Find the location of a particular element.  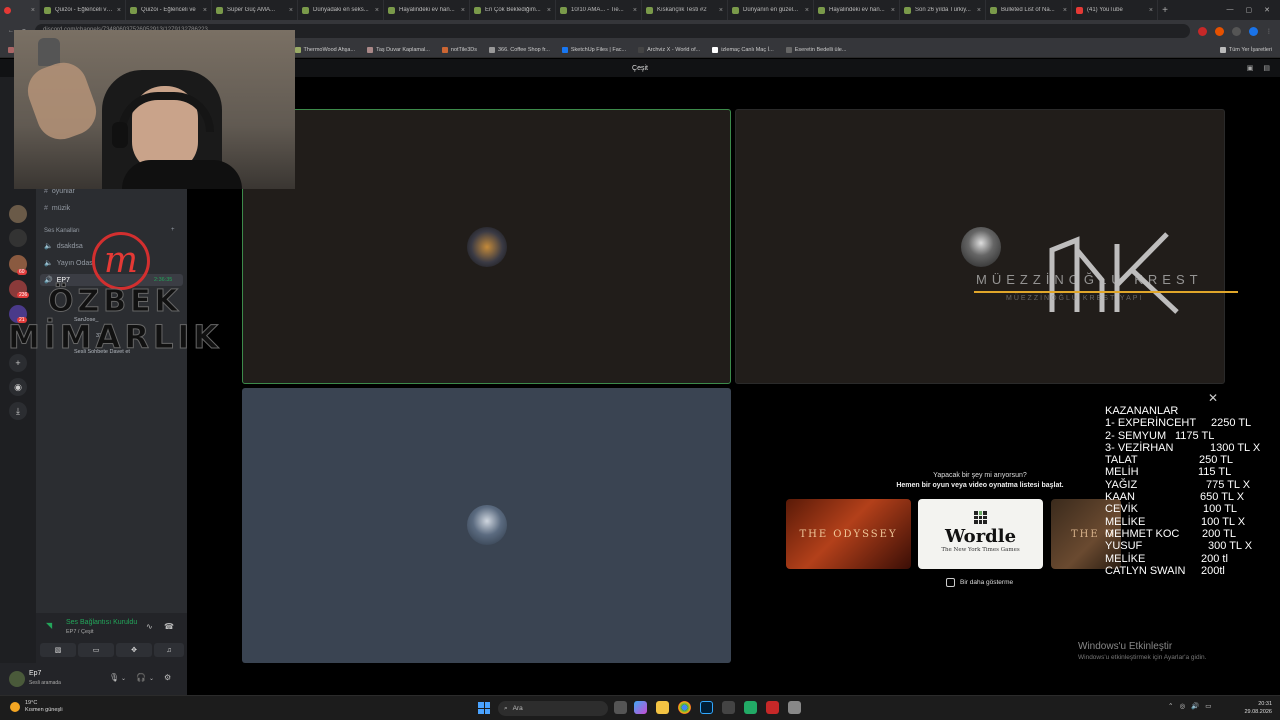

browser-tab: Bulleted List of Na... × is located at coordinates (1029, 10).